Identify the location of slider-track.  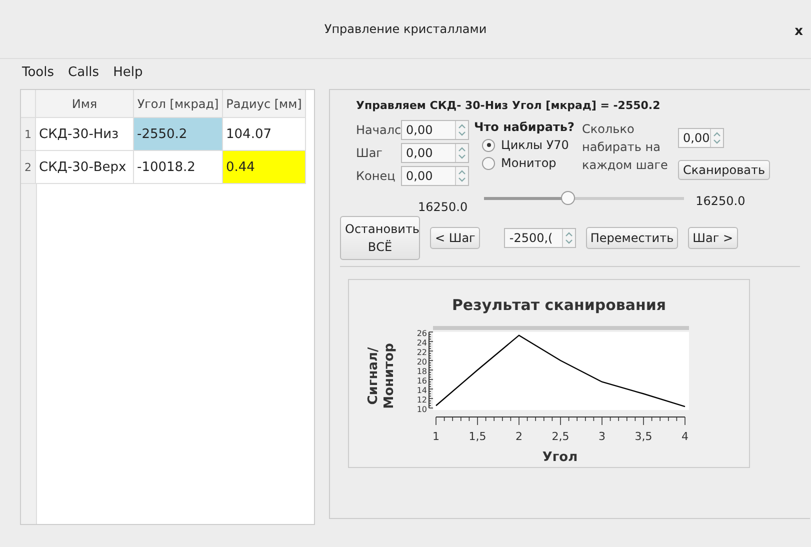
(584, 198).